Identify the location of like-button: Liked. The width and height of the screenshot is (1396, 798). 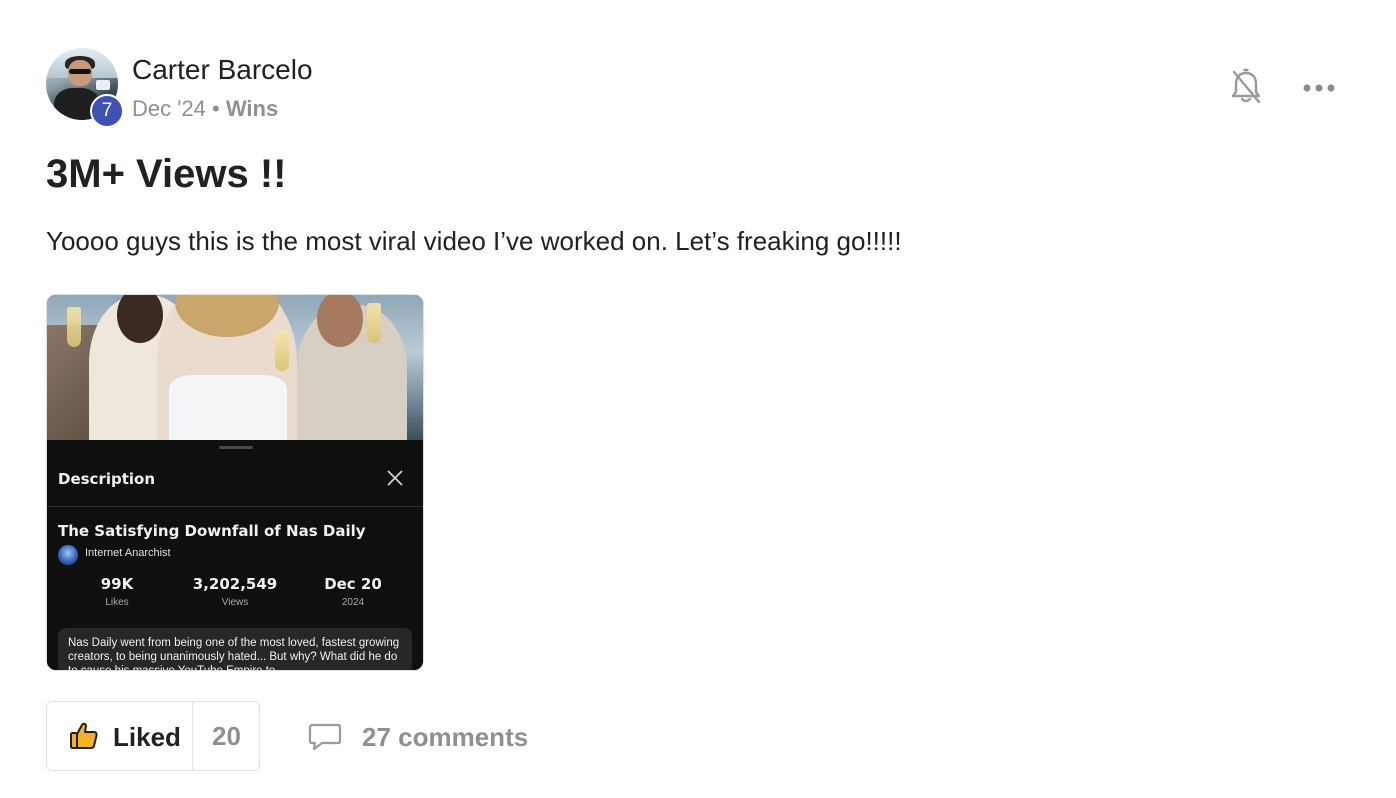
(119, 736).